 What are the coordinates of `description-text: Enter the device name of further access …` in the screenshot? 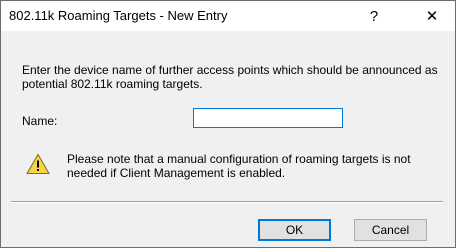 It's located at (230, 77).